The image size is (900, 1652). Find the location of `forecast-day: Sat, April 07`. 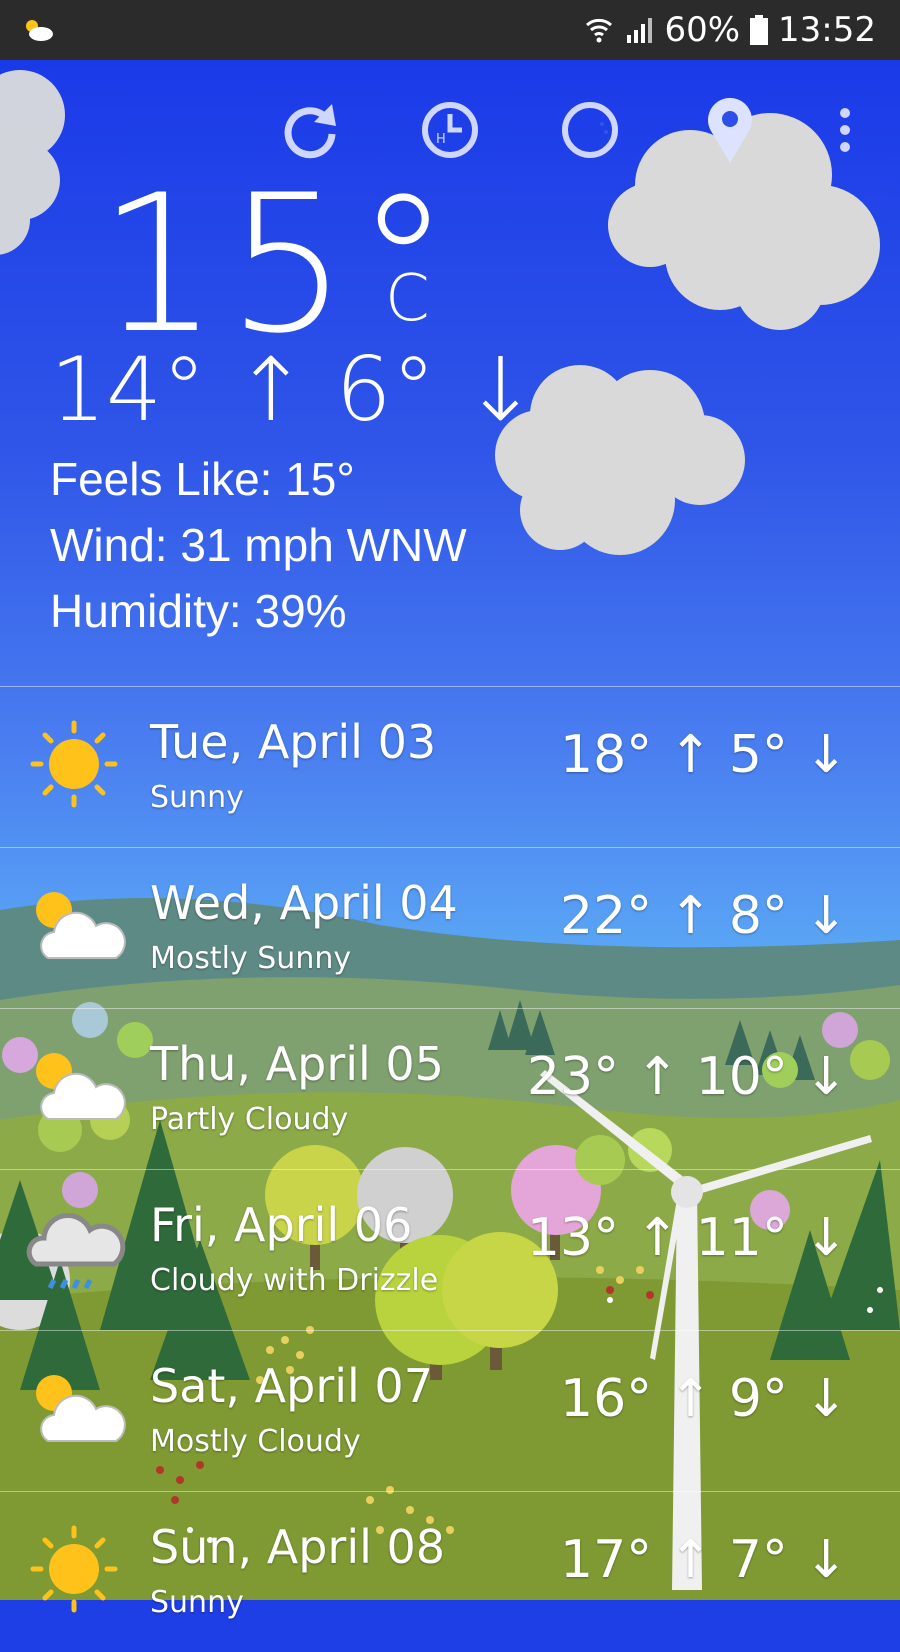

forecast-day: Sat, April 07 is located at coordinates (291, 1386).